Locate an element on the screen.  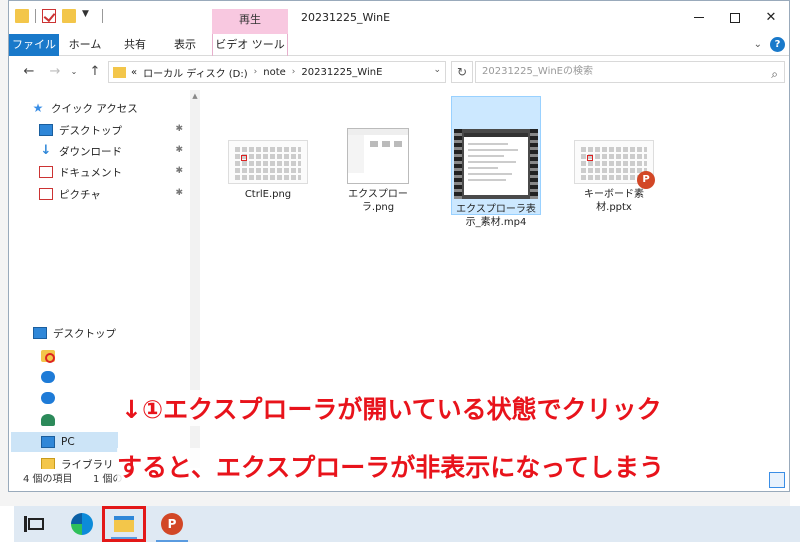
user-icon is located at coordinates (48, 420).